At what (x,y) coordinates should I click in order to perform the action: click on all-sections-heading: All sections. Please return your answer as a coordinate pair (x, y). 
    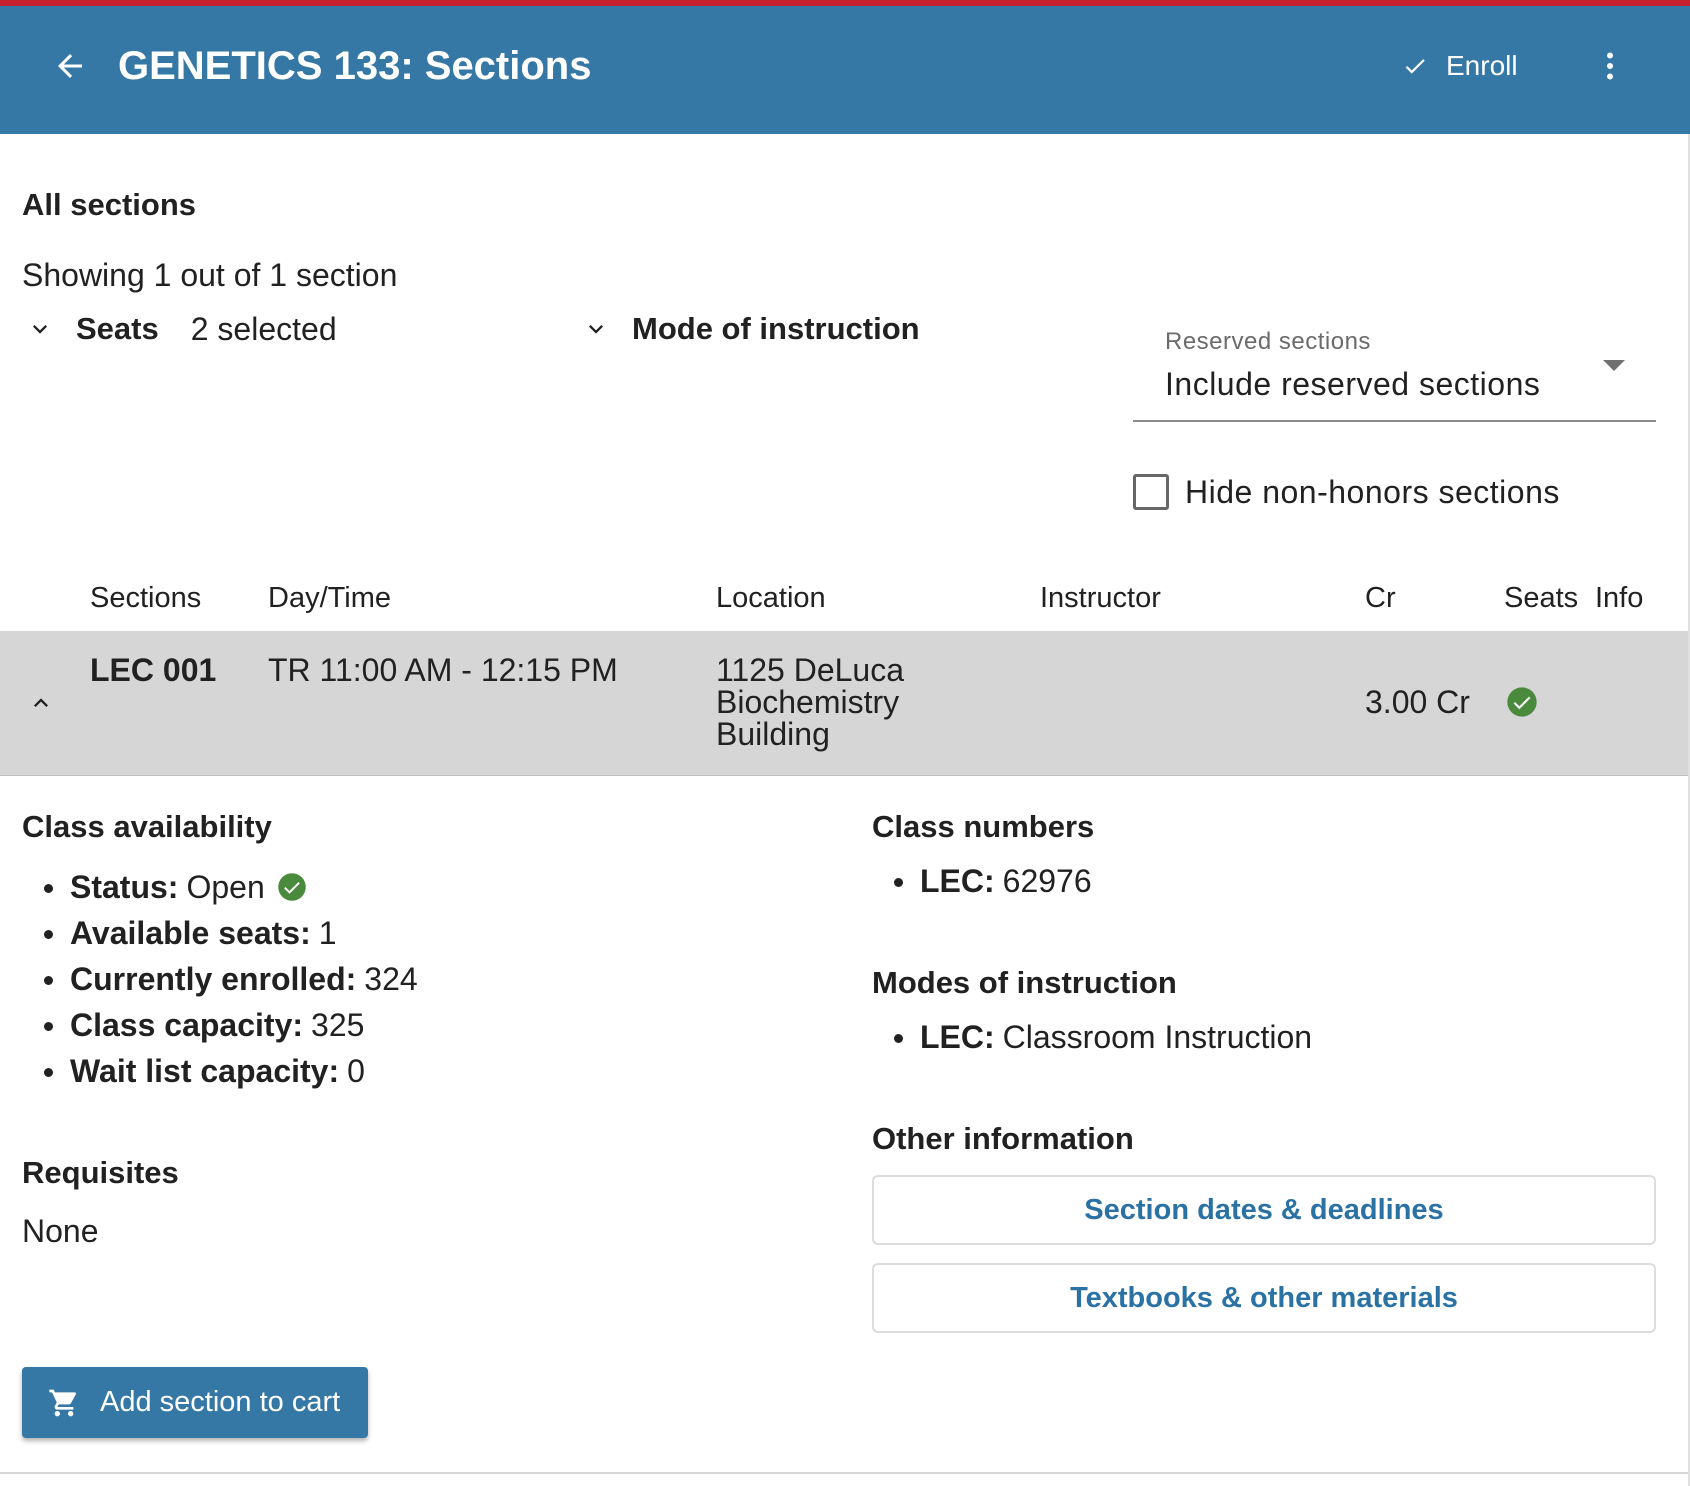
    Looking at the image, I should click on (109, 204).